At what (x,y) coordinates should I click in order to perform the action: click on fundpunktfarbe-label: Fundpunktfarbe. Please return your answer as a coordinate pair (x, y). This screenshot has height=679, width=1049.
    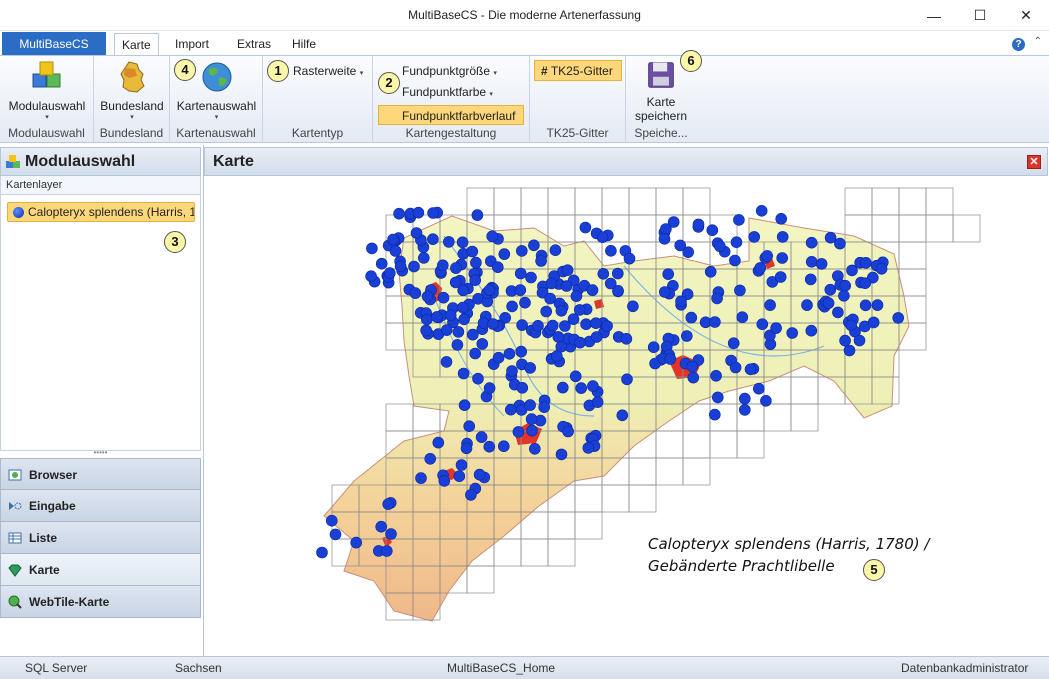
    Looking at the image, I should click on (444, 92).